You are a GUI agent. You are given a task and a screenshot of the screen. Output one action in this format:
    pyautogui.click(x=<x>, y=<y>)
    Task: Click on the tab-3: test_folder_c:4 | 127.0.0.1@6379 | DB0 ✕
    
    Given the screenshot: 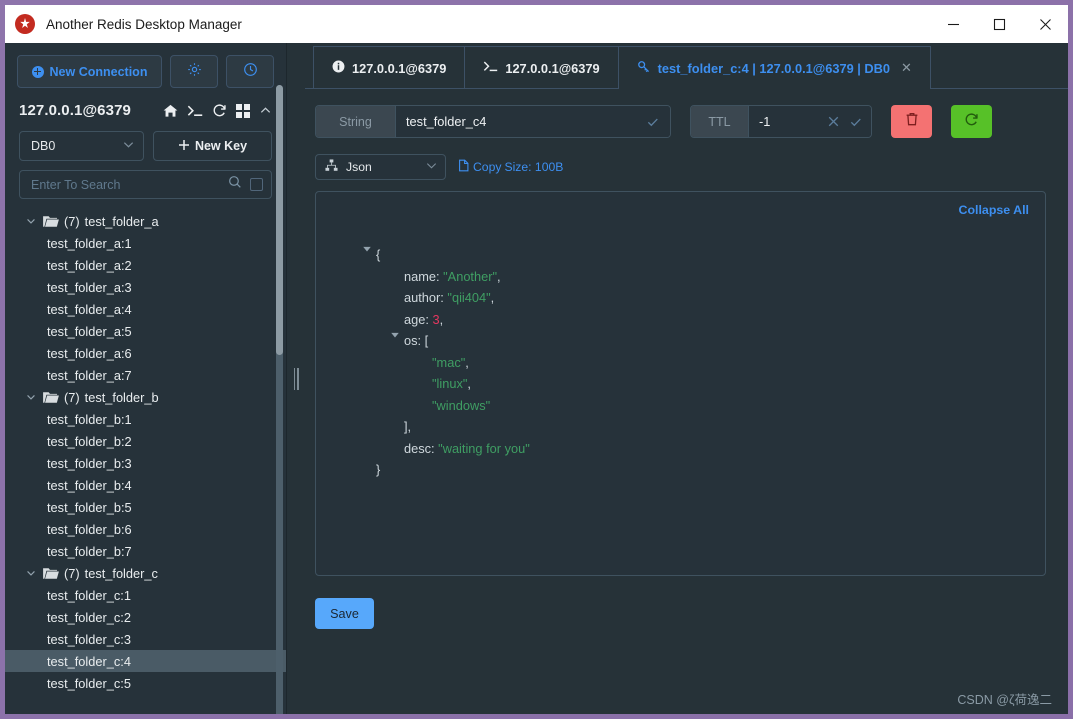 What is the action you would take?
    pyautogui.click(x=774, y=68)
    